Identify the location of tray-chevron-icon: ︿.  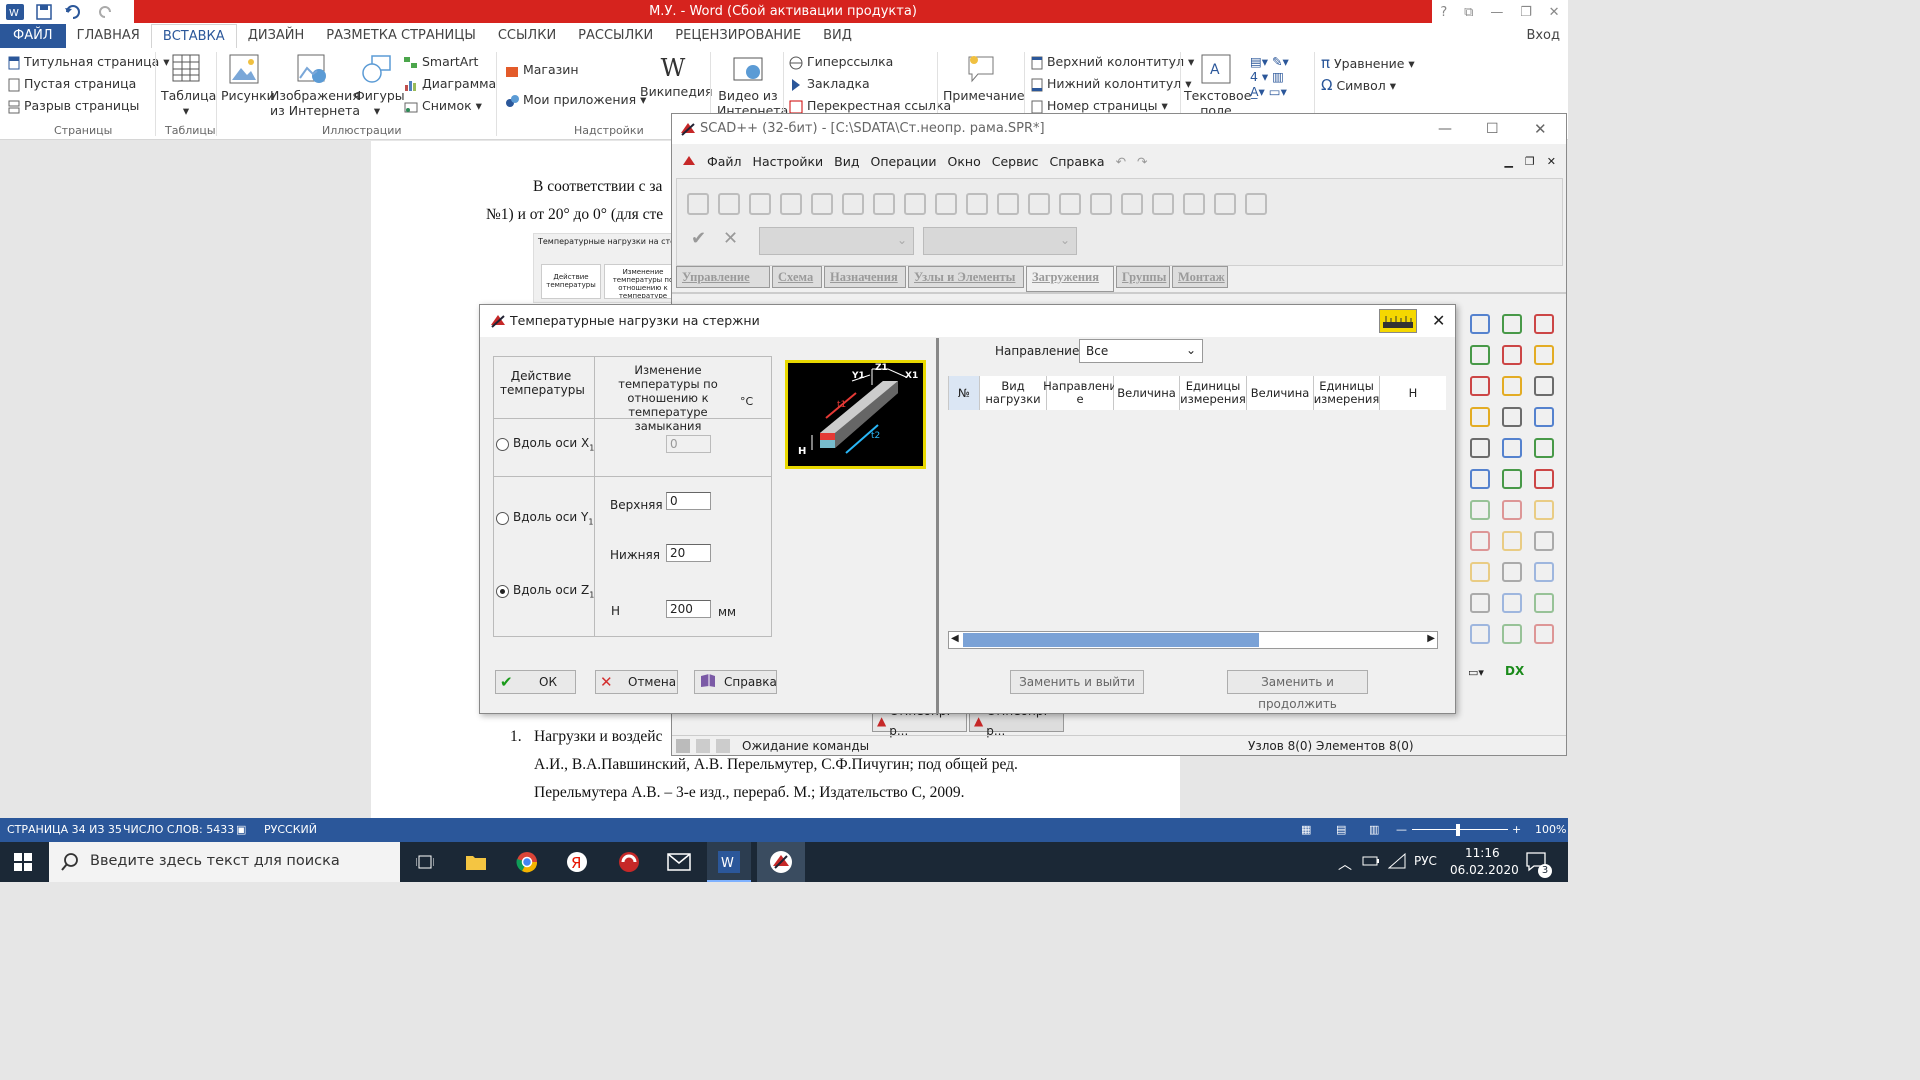
(1345, 864).